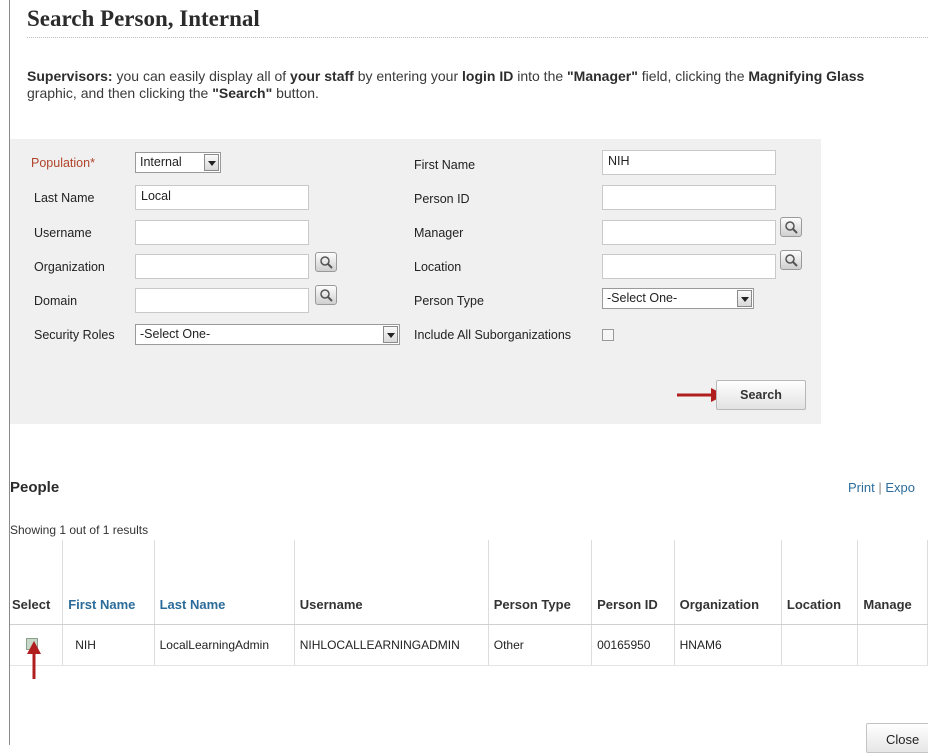 The height and width of the screenshot is (753, 928). I want to click on population-label: Population*, so click(63, 163).